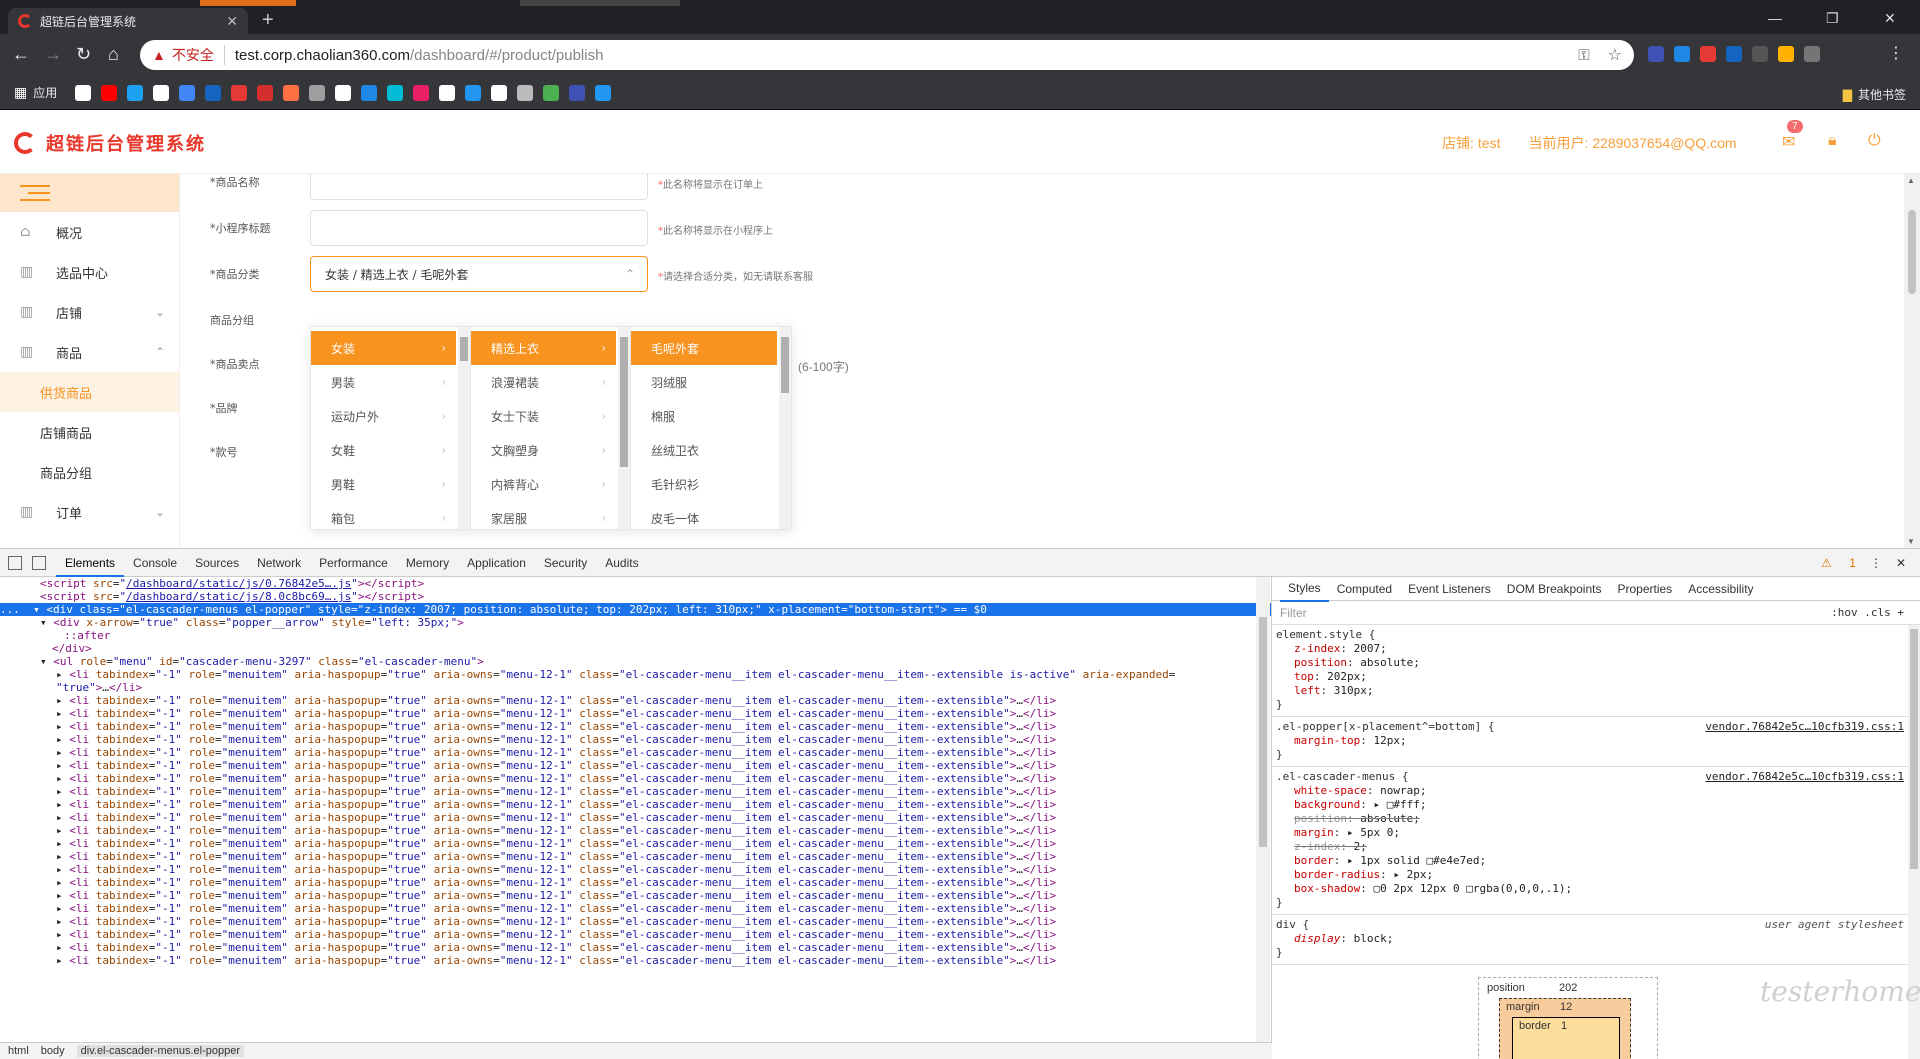 The image size is (1920, 1059). What do you see at coordinates (1554, 589) in the screenshot?
I see `styles-tab: DOM Breakpoints` at bounding box center [1554, 589].